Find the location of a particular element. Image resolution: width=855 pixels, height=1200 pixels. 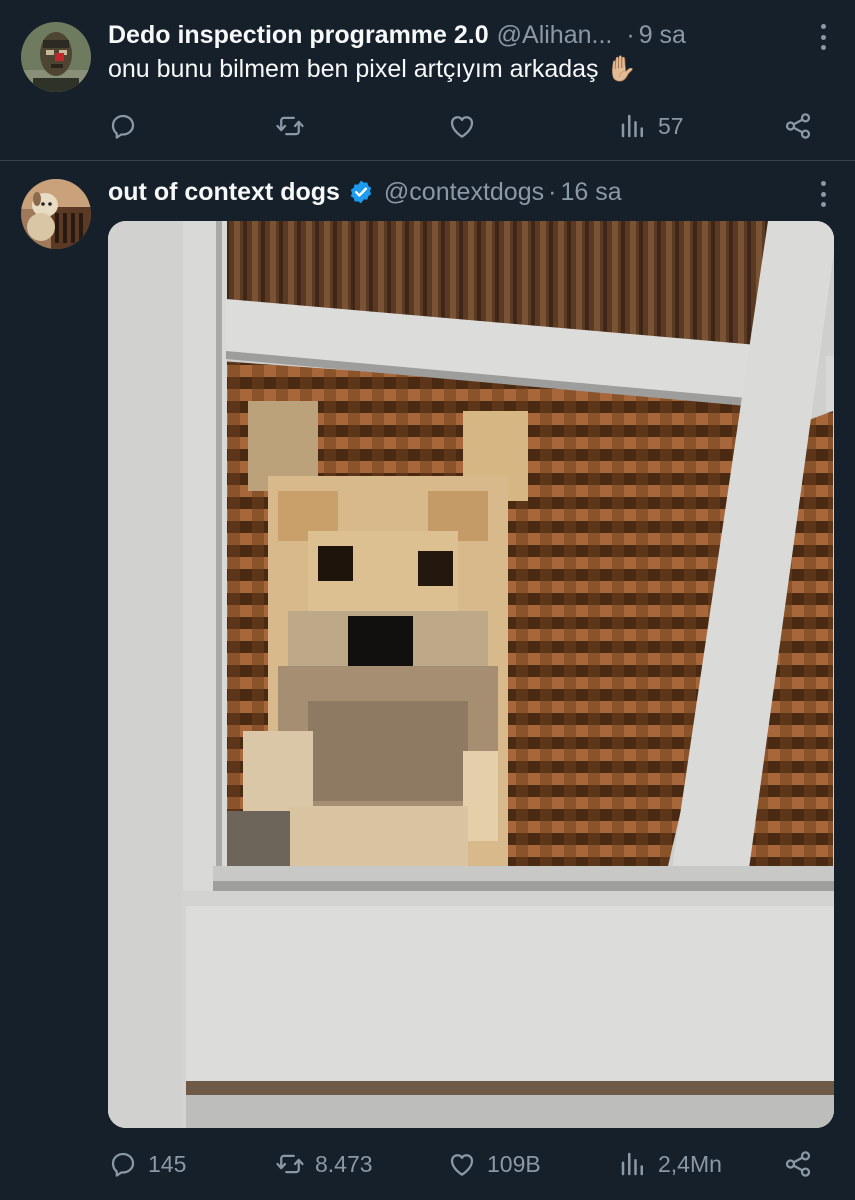

timestamp: 9 sa is located at coordinates (662, 35).